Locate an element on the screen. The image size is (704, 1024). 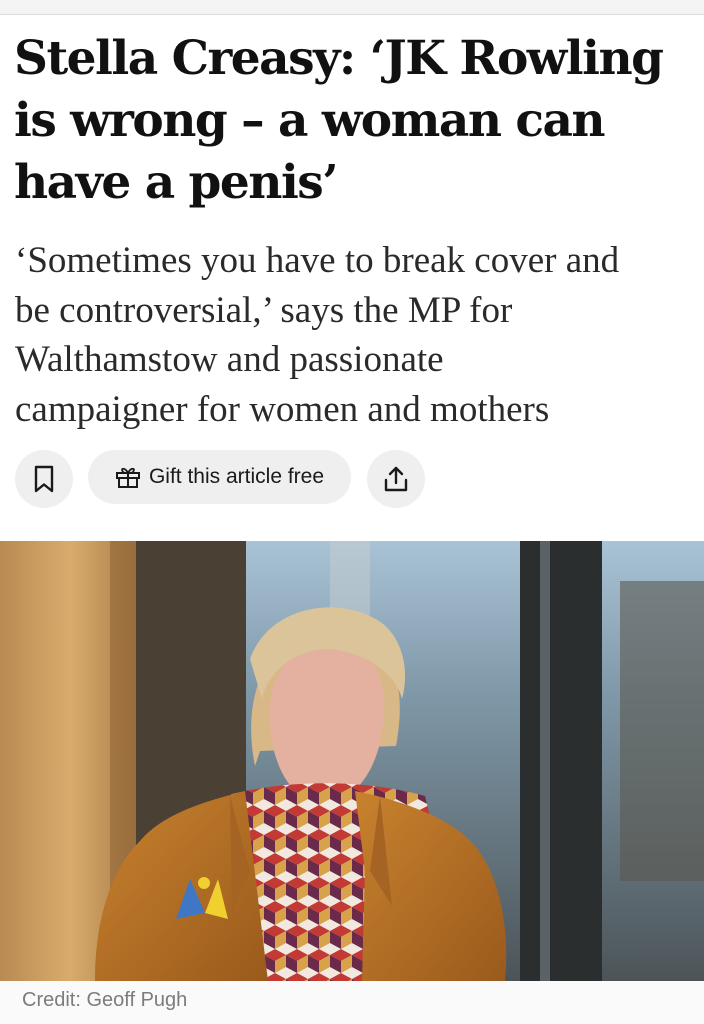
bookmark-button is located at coordinates (44, 479).